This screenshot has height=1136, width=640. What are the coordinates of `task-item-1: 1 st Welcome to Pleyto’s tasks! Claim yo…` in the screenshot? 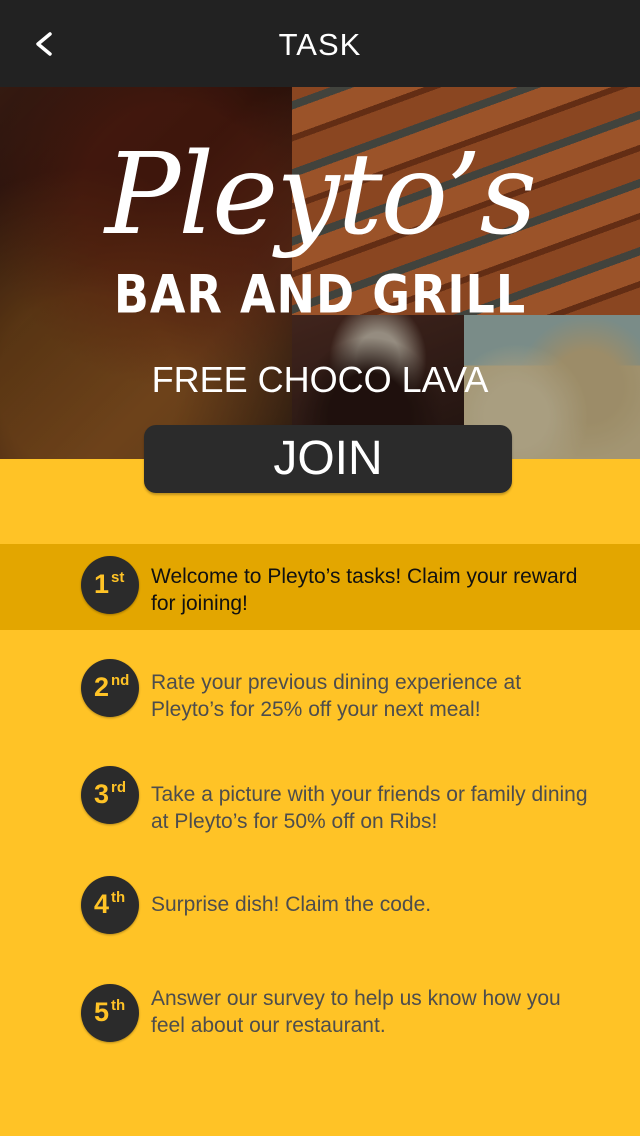 It's located at (320, 587).